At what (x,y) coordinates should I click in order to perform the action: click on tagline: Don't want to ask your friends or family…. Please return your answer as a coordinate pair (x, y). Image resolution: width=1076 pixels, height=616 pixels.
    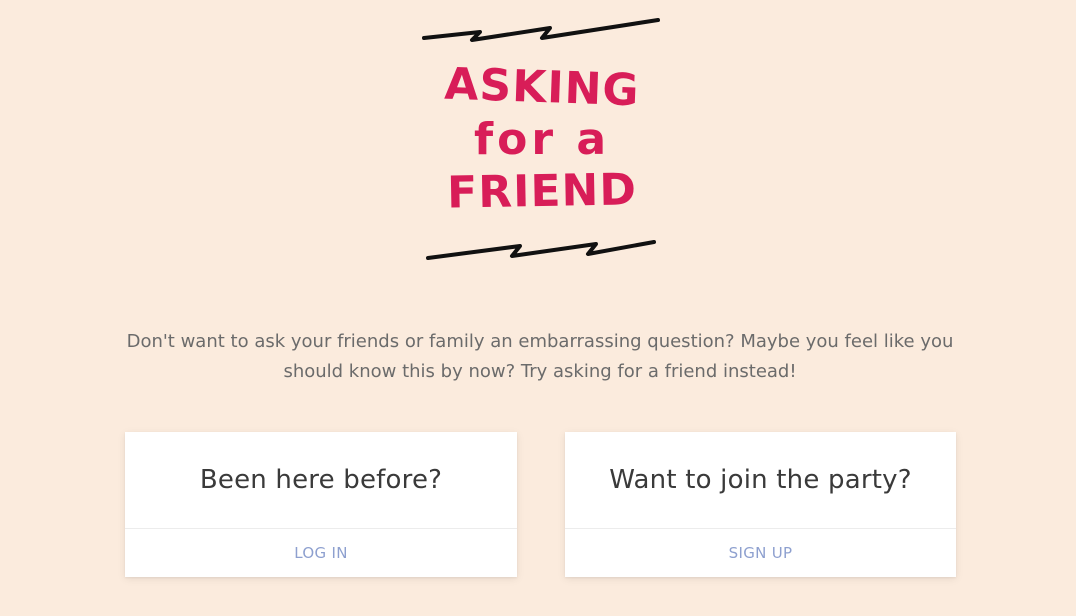
    Looking at the image, I should click on (540, 356).